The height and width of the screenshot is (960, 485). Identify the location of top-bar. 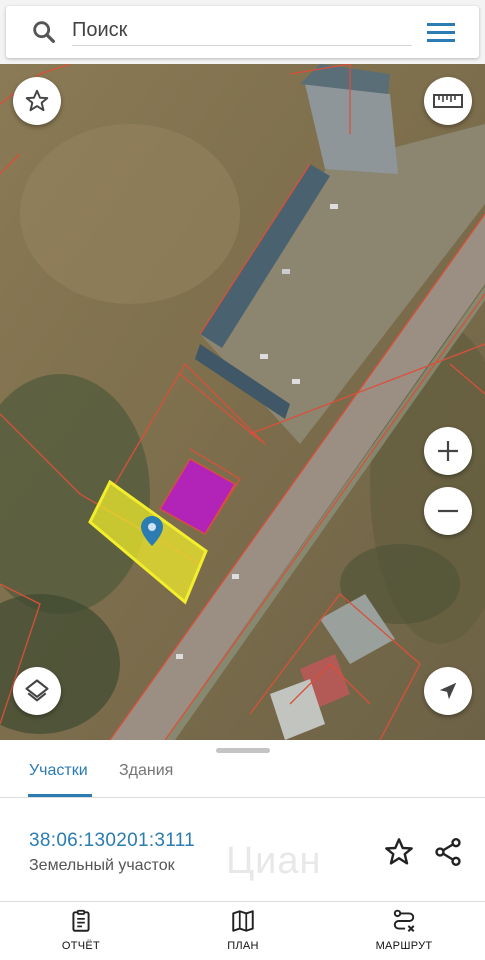
(242, 32).